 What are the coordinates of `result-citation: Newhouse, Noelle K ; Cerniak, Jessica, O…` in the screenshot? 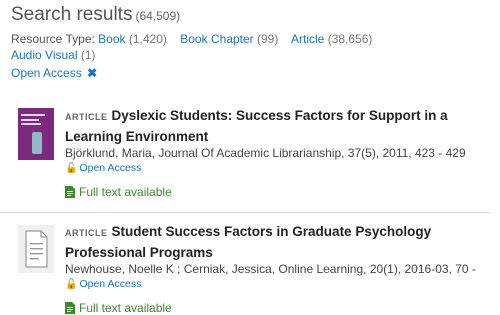 It's located at (270, 269).